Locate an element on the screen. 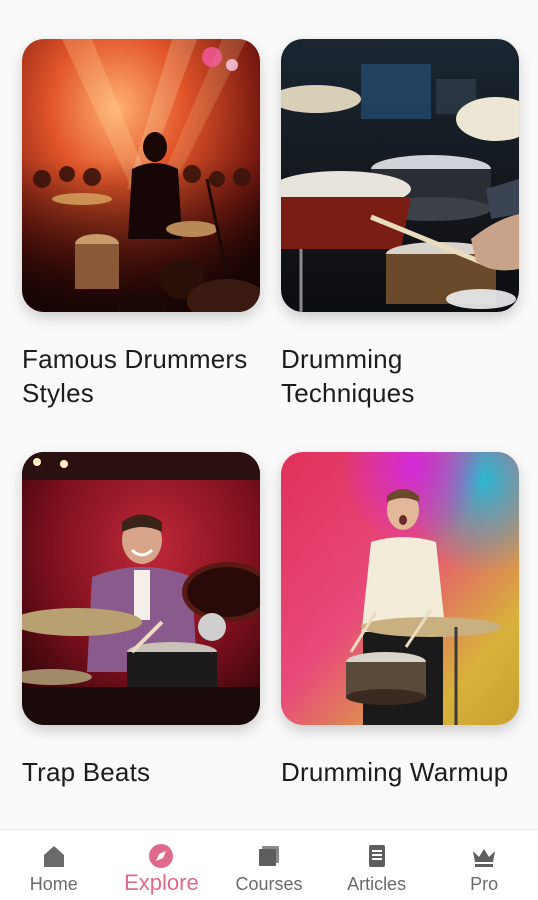  nav-item-explore: Explore is located at coordinates (162, 865).